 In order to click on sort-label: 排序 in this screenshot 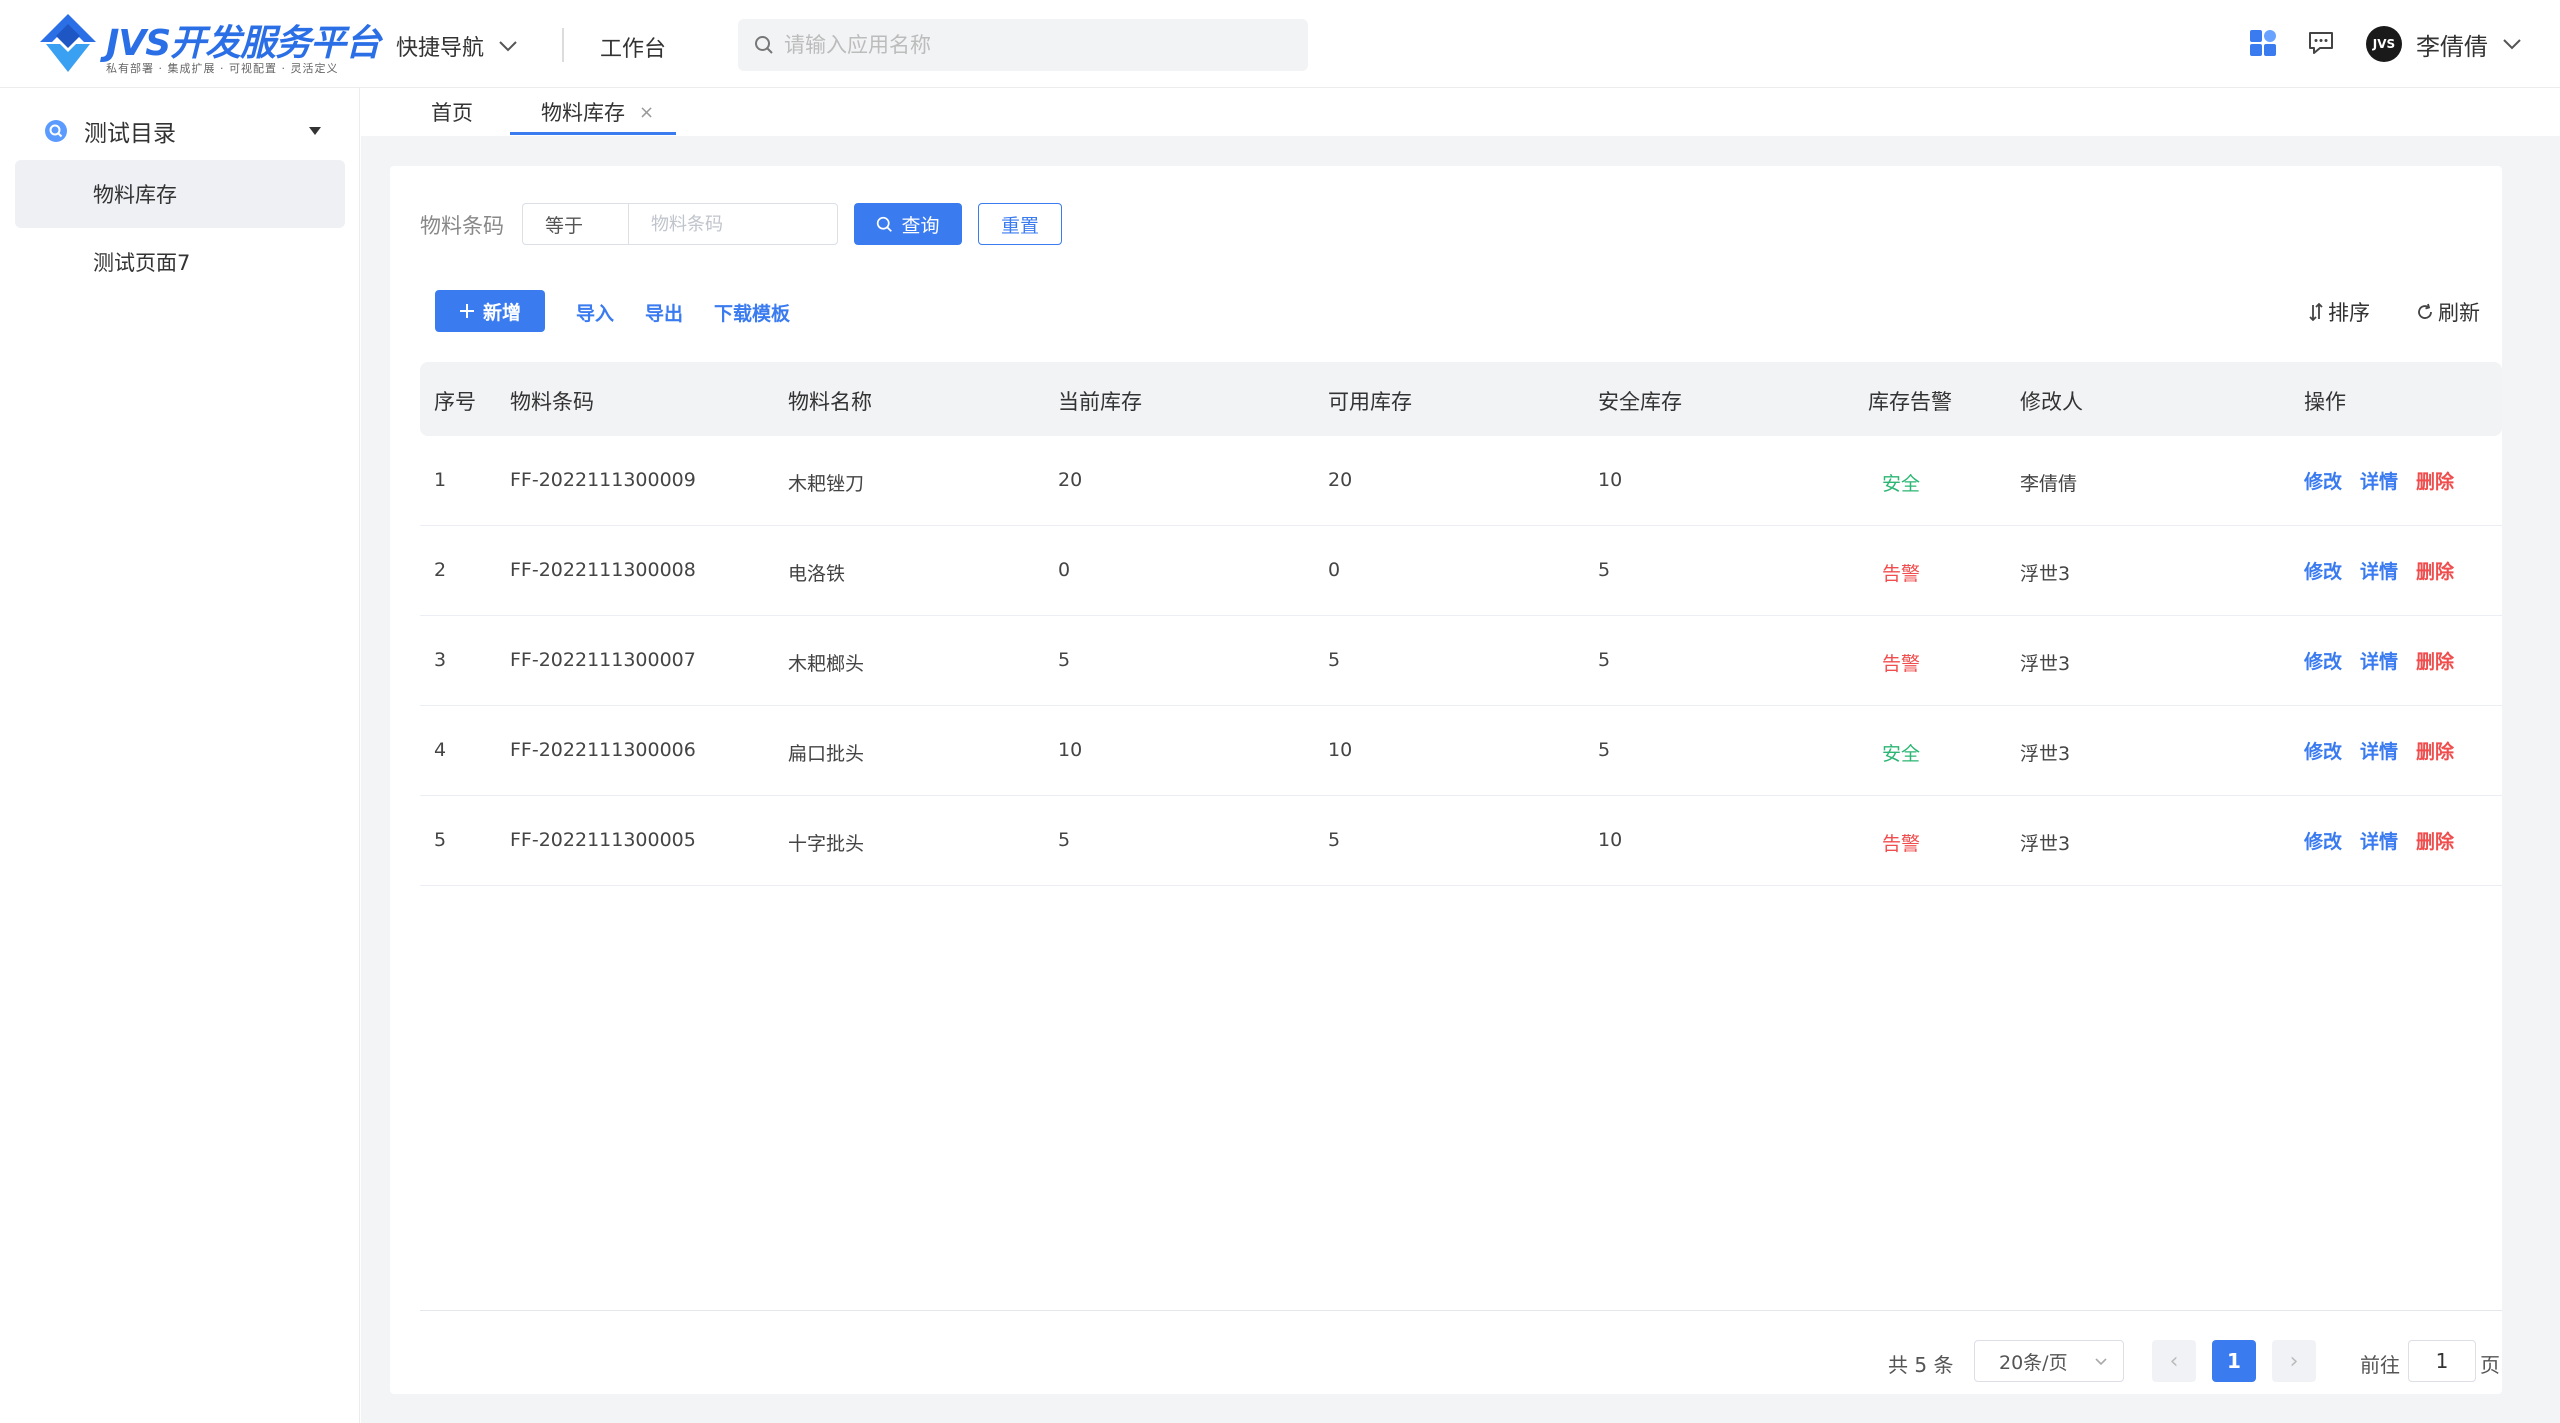, I will do `click(2349, 313)`.